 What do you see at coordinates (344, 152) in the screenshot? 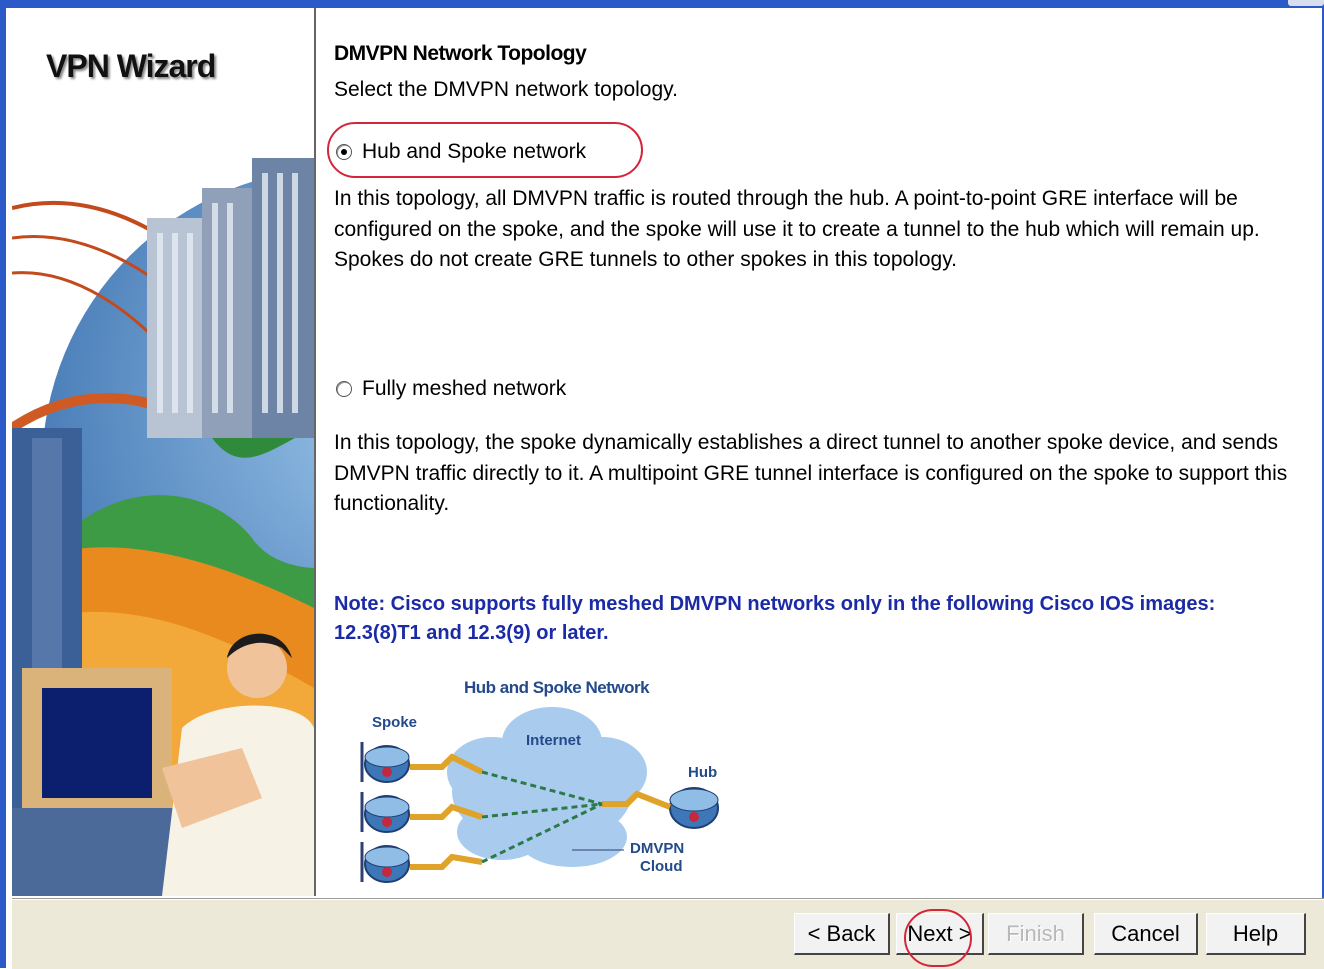
I see `hub-and-spoke-radio` at bounding box center [344, 152].